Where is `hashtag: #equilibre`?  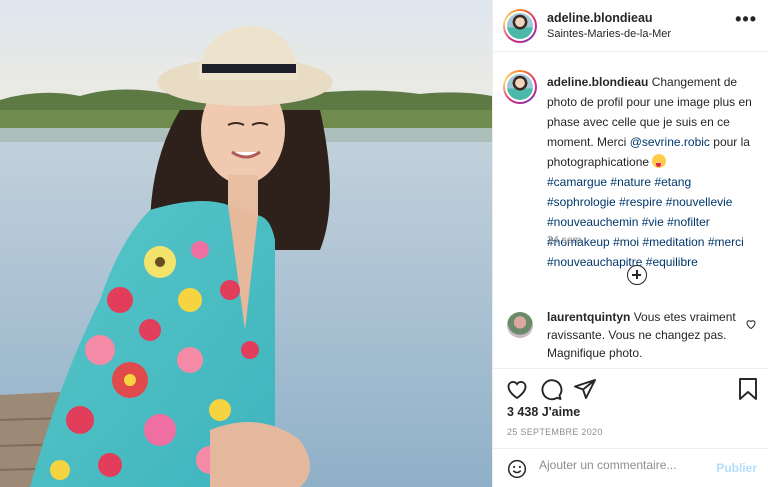 hashtag: #equilibre is located at coordinates (672, 262).